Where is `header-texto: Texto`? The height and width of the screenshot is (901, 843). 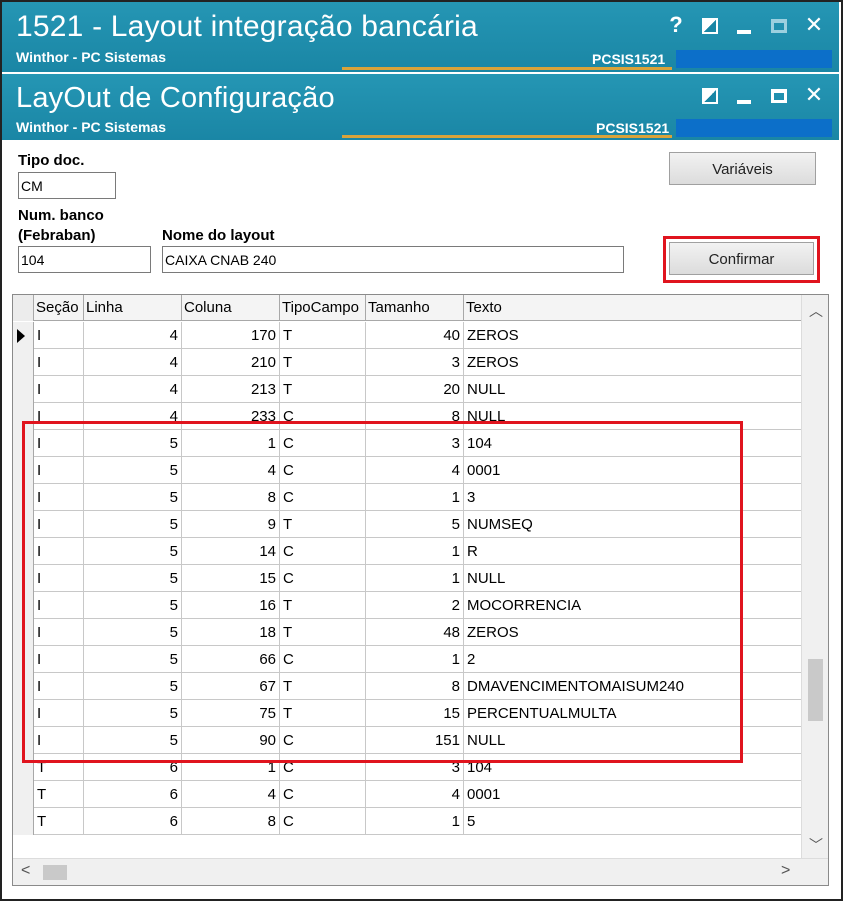 header-texto: Texto is located at coordinates (633, 308).